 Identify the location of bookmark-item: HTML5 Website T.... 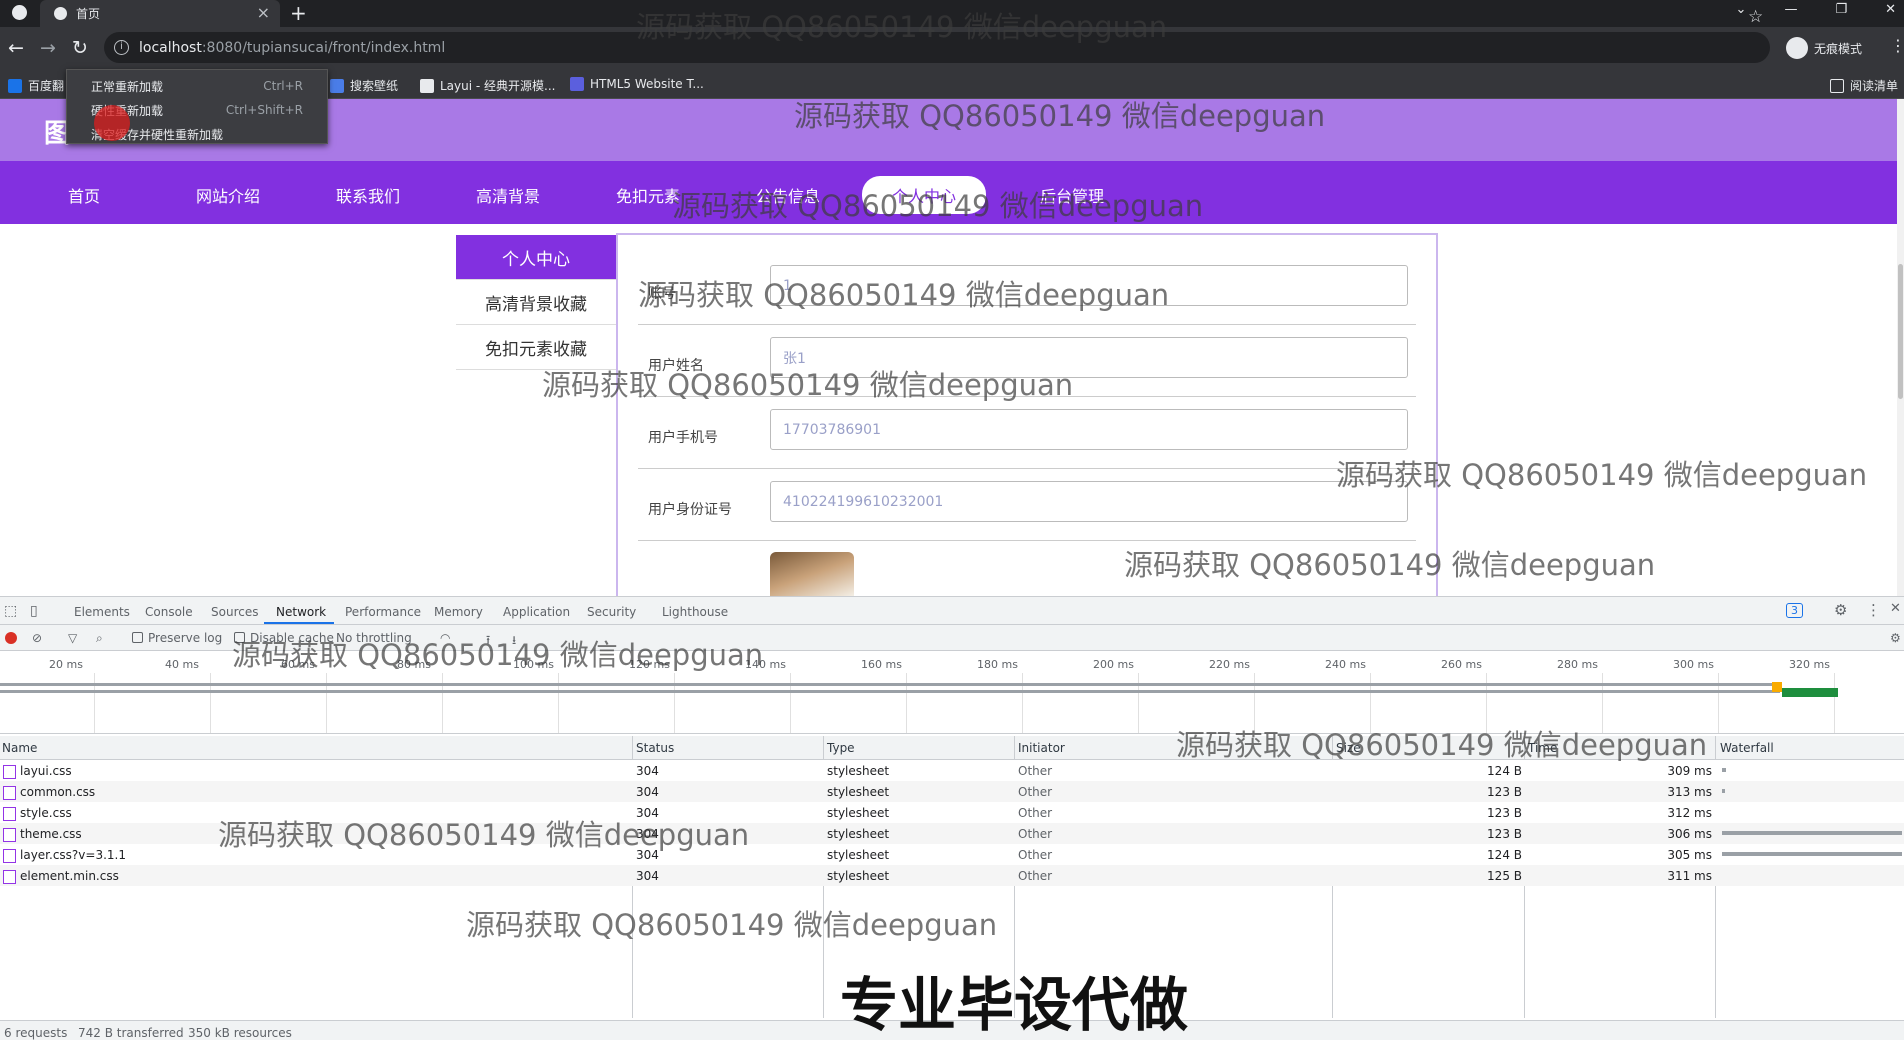
(637, 84).